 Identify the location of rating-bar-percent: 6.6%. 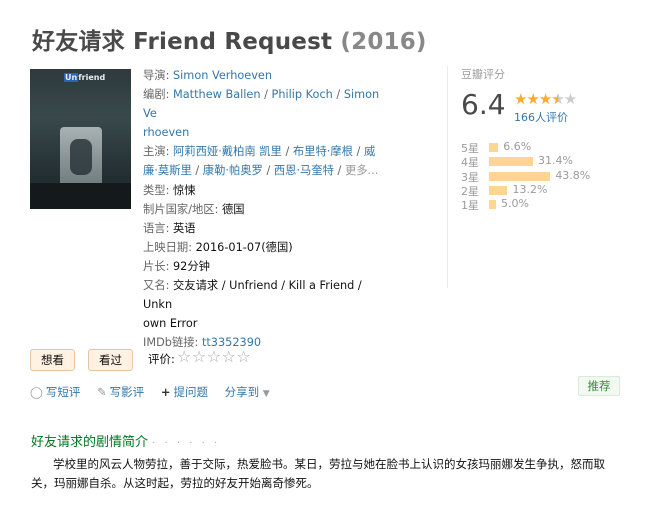
(517, 146).